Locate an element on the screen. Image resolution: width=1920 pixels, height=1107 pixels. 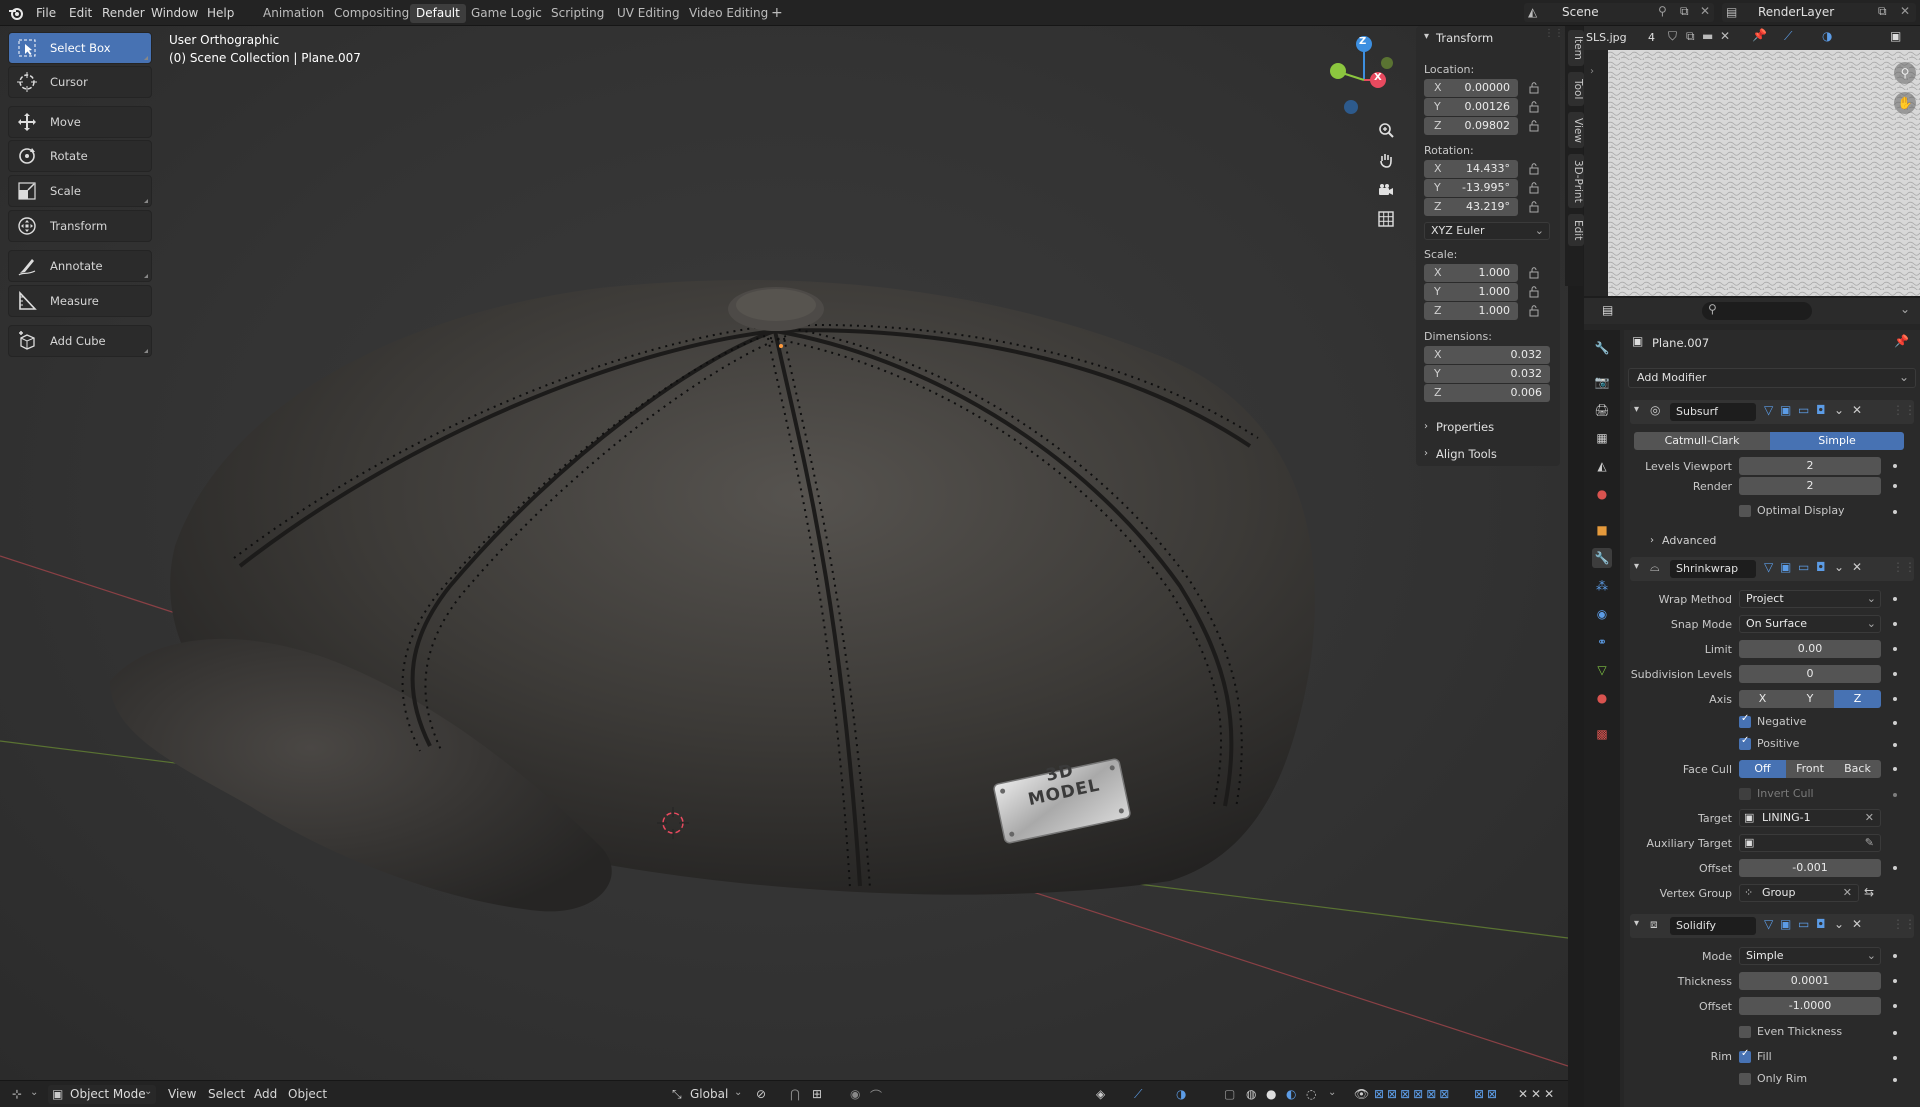
selectability-toggles-icon: ⊠⊠⊠⊠⊠⊠ is located at coordinates (1413, 1094).